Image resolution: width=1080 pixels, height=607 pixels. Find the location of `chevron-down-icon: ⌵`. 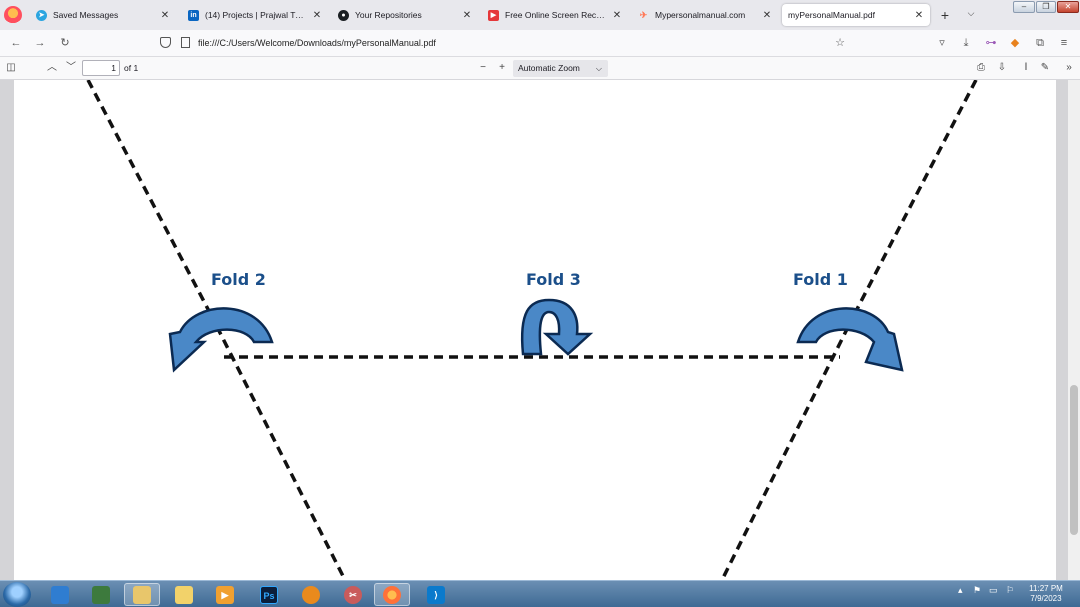

chevron-down-icon: ⌵ is located at coordinates (598, 68).